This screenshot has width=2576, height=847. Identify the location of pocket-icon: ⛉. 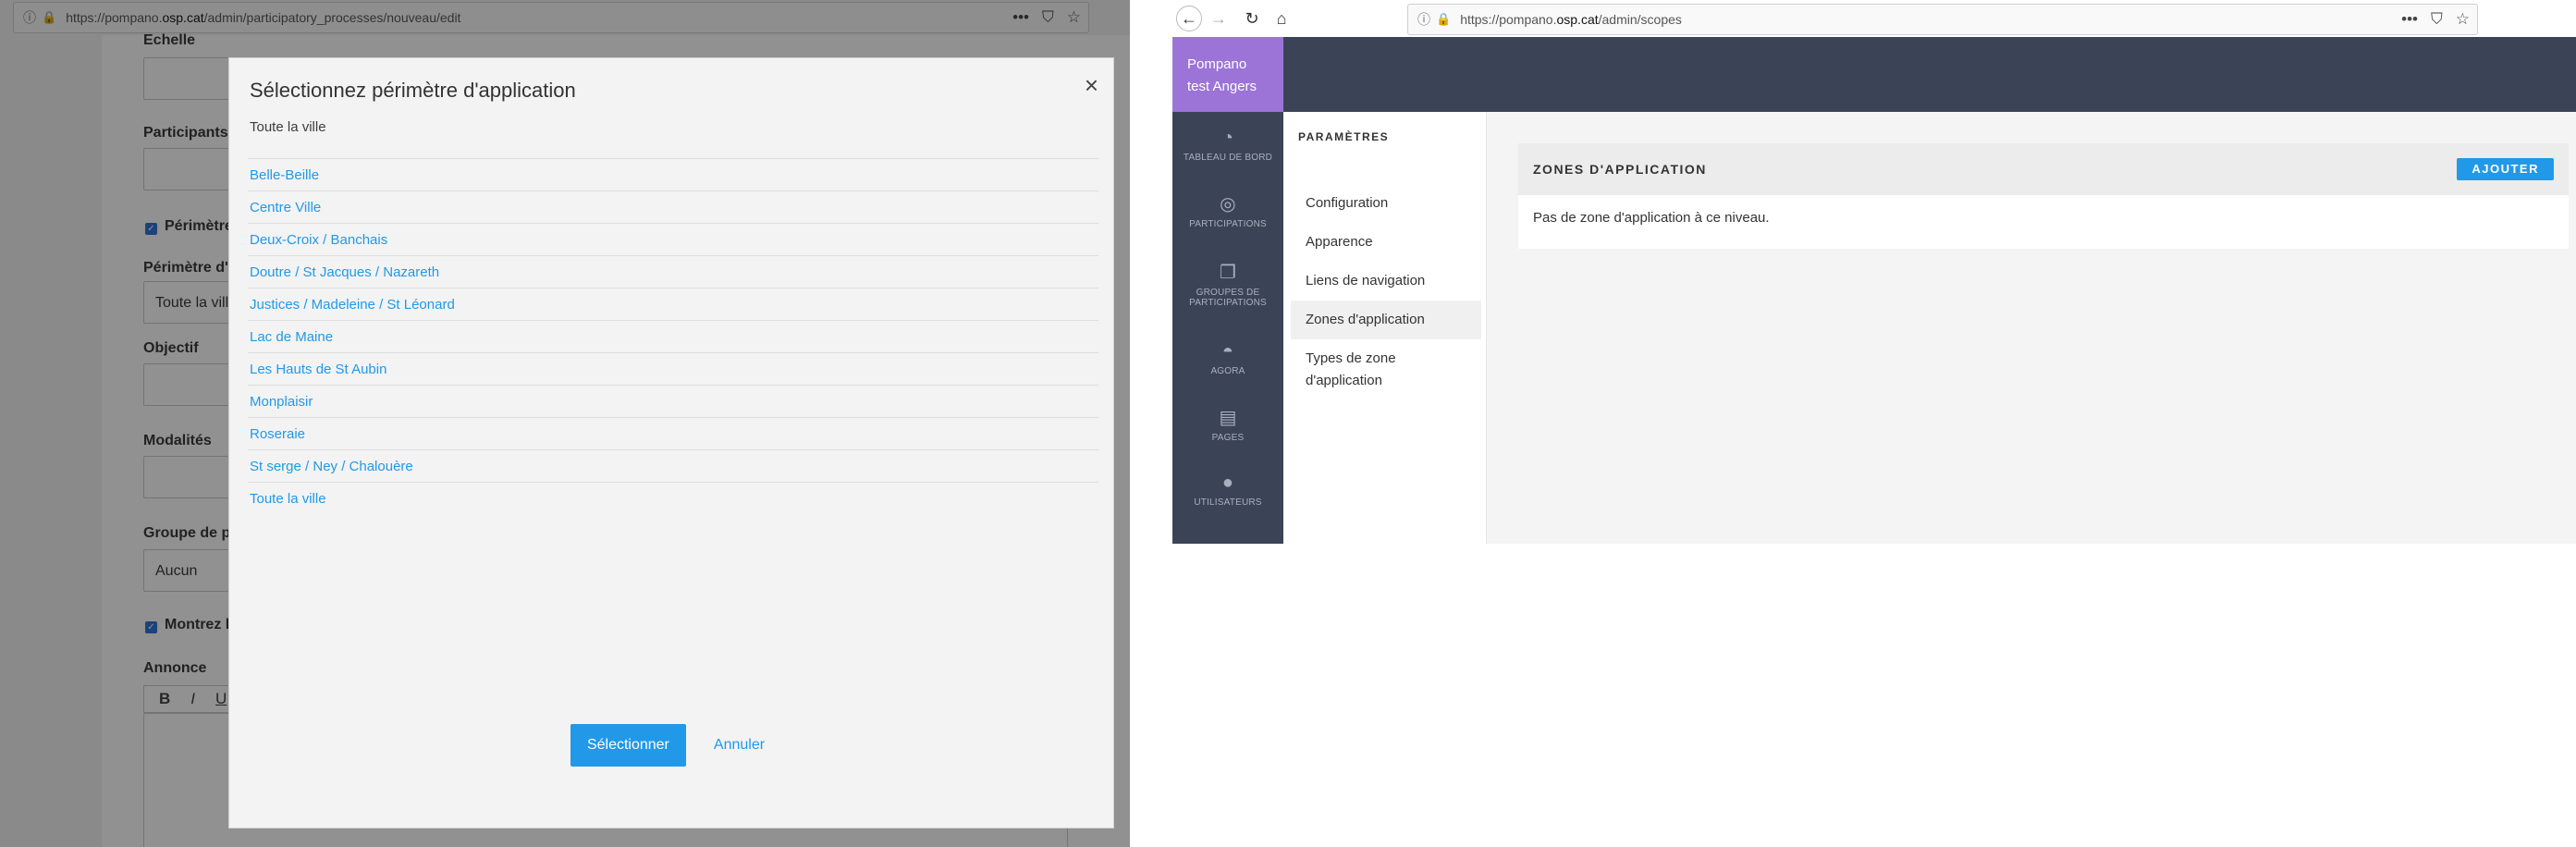
(2437, 19).